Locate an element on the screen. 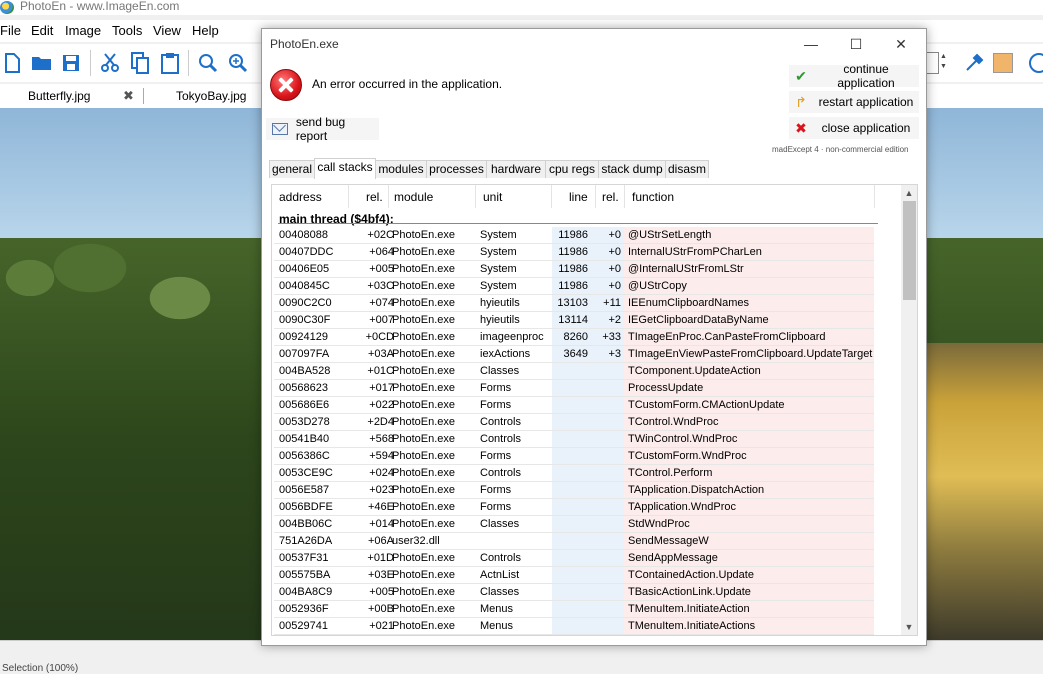 Image resolution: width=1043 pixels, height=674 pixels. menu-image: Image is located at coordinates (83, 30).